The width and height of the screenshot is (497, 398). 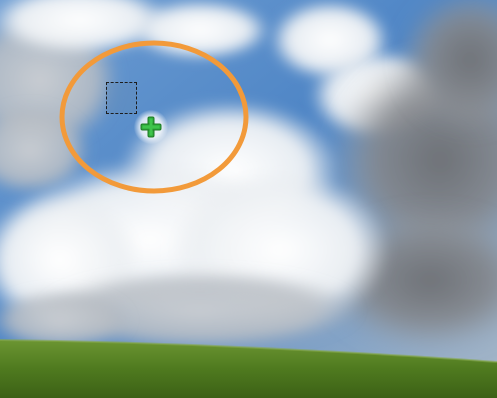 I want to click on add-selection-plus-icon, so click(x=151, y=127).